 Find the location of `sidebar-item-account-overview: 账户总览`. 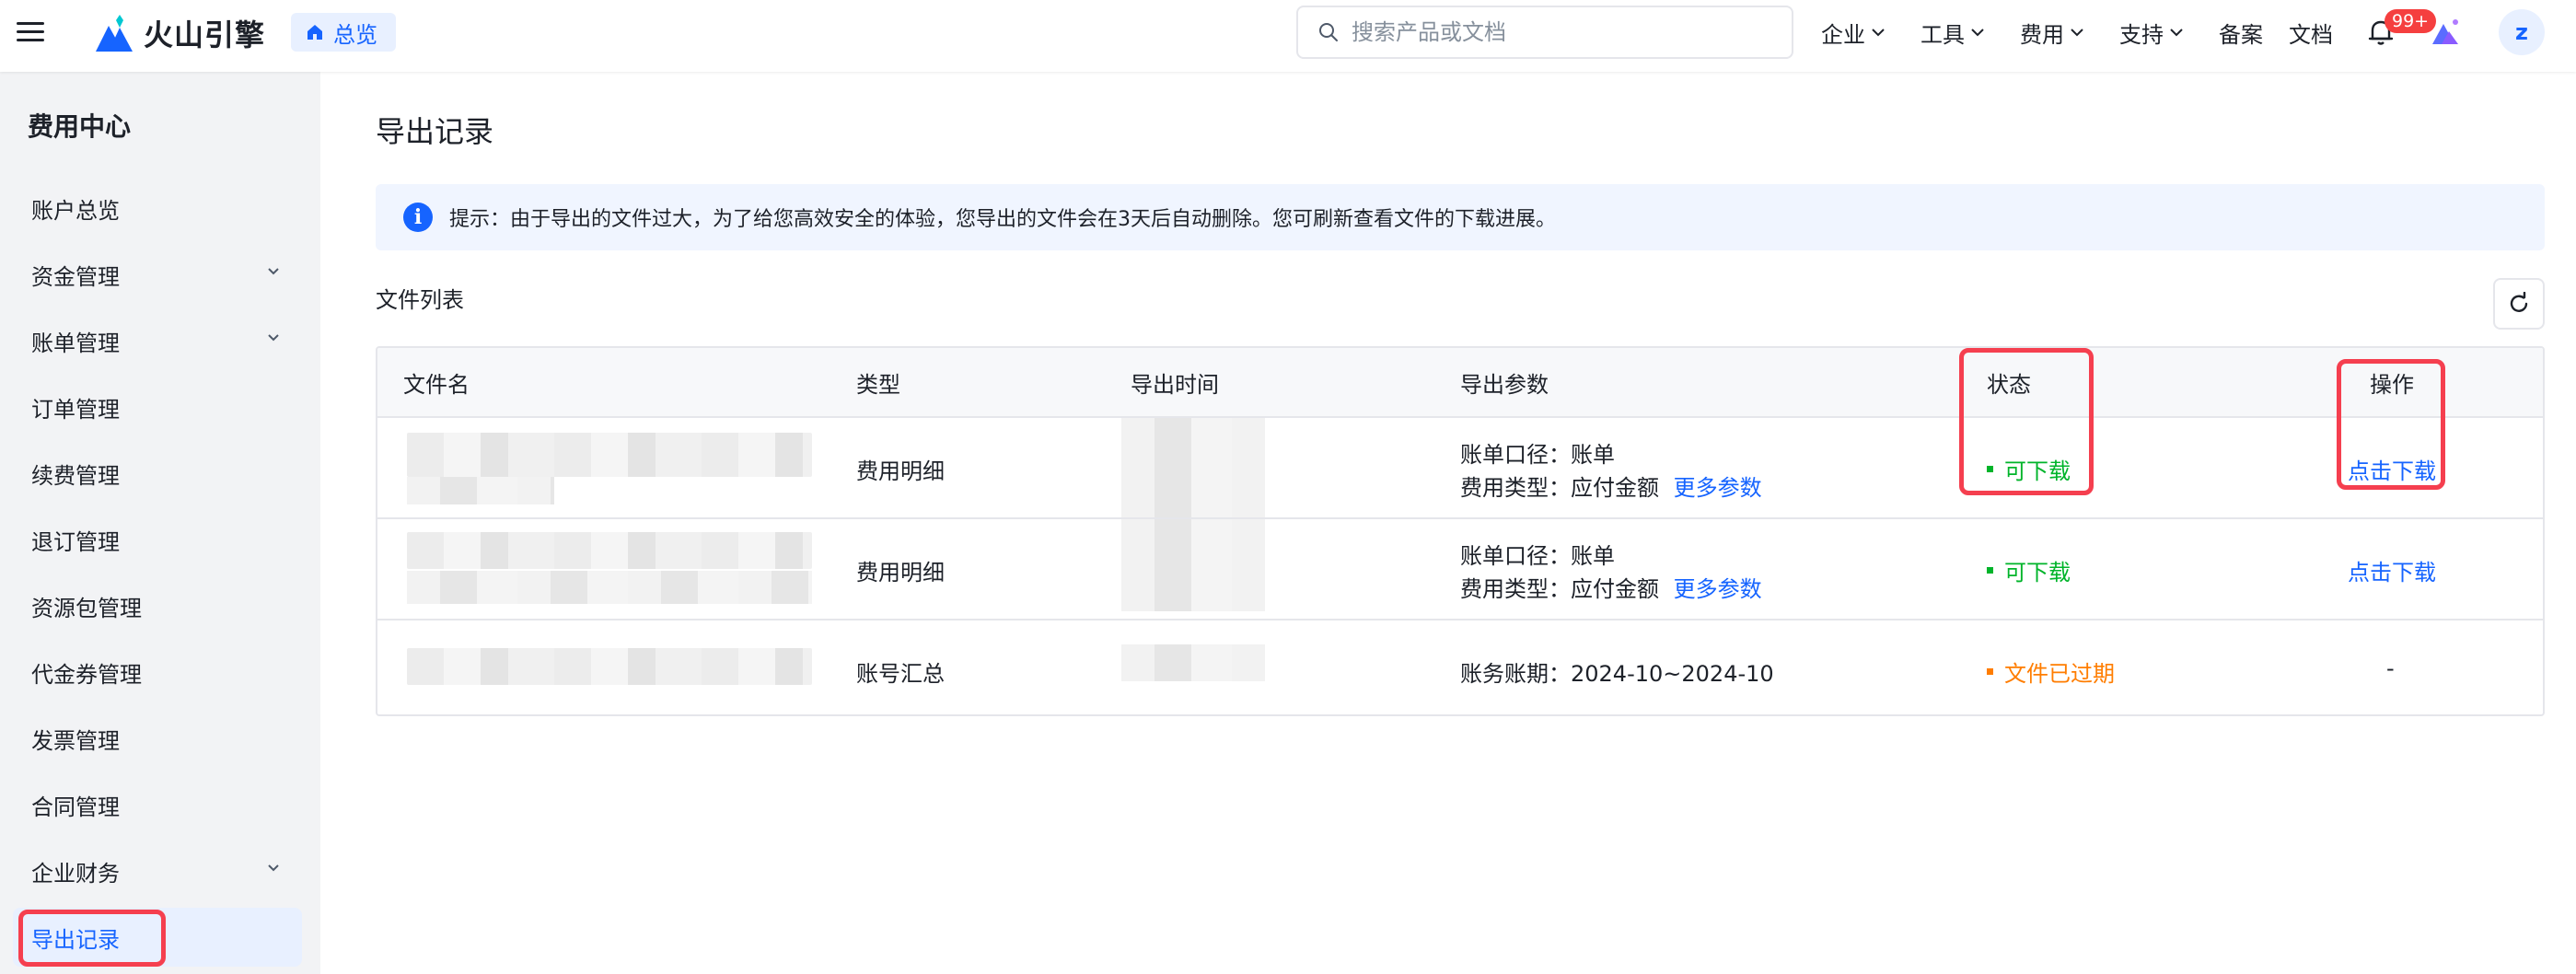

sidebar-item-account-overview: 账户总览 is located at coordinates (157, 209).